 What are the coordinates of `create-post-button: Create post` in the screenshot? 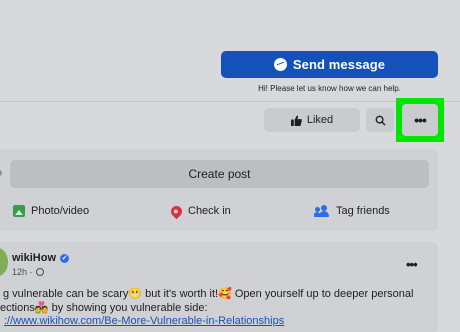 It's located at (219, 174).